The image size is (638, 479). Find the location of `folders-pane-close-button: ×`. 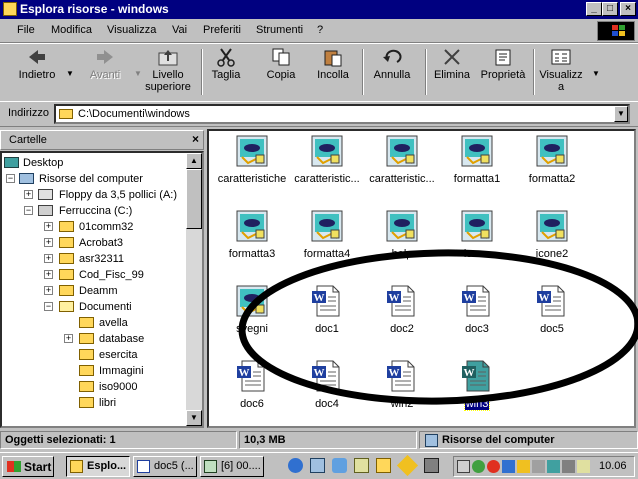

folders-pane-close-button: × is located at coordinates (195, 139).